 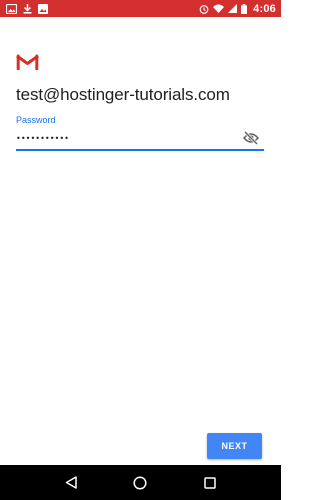 I want to click on password-field-container, so click(x=140, y=138).